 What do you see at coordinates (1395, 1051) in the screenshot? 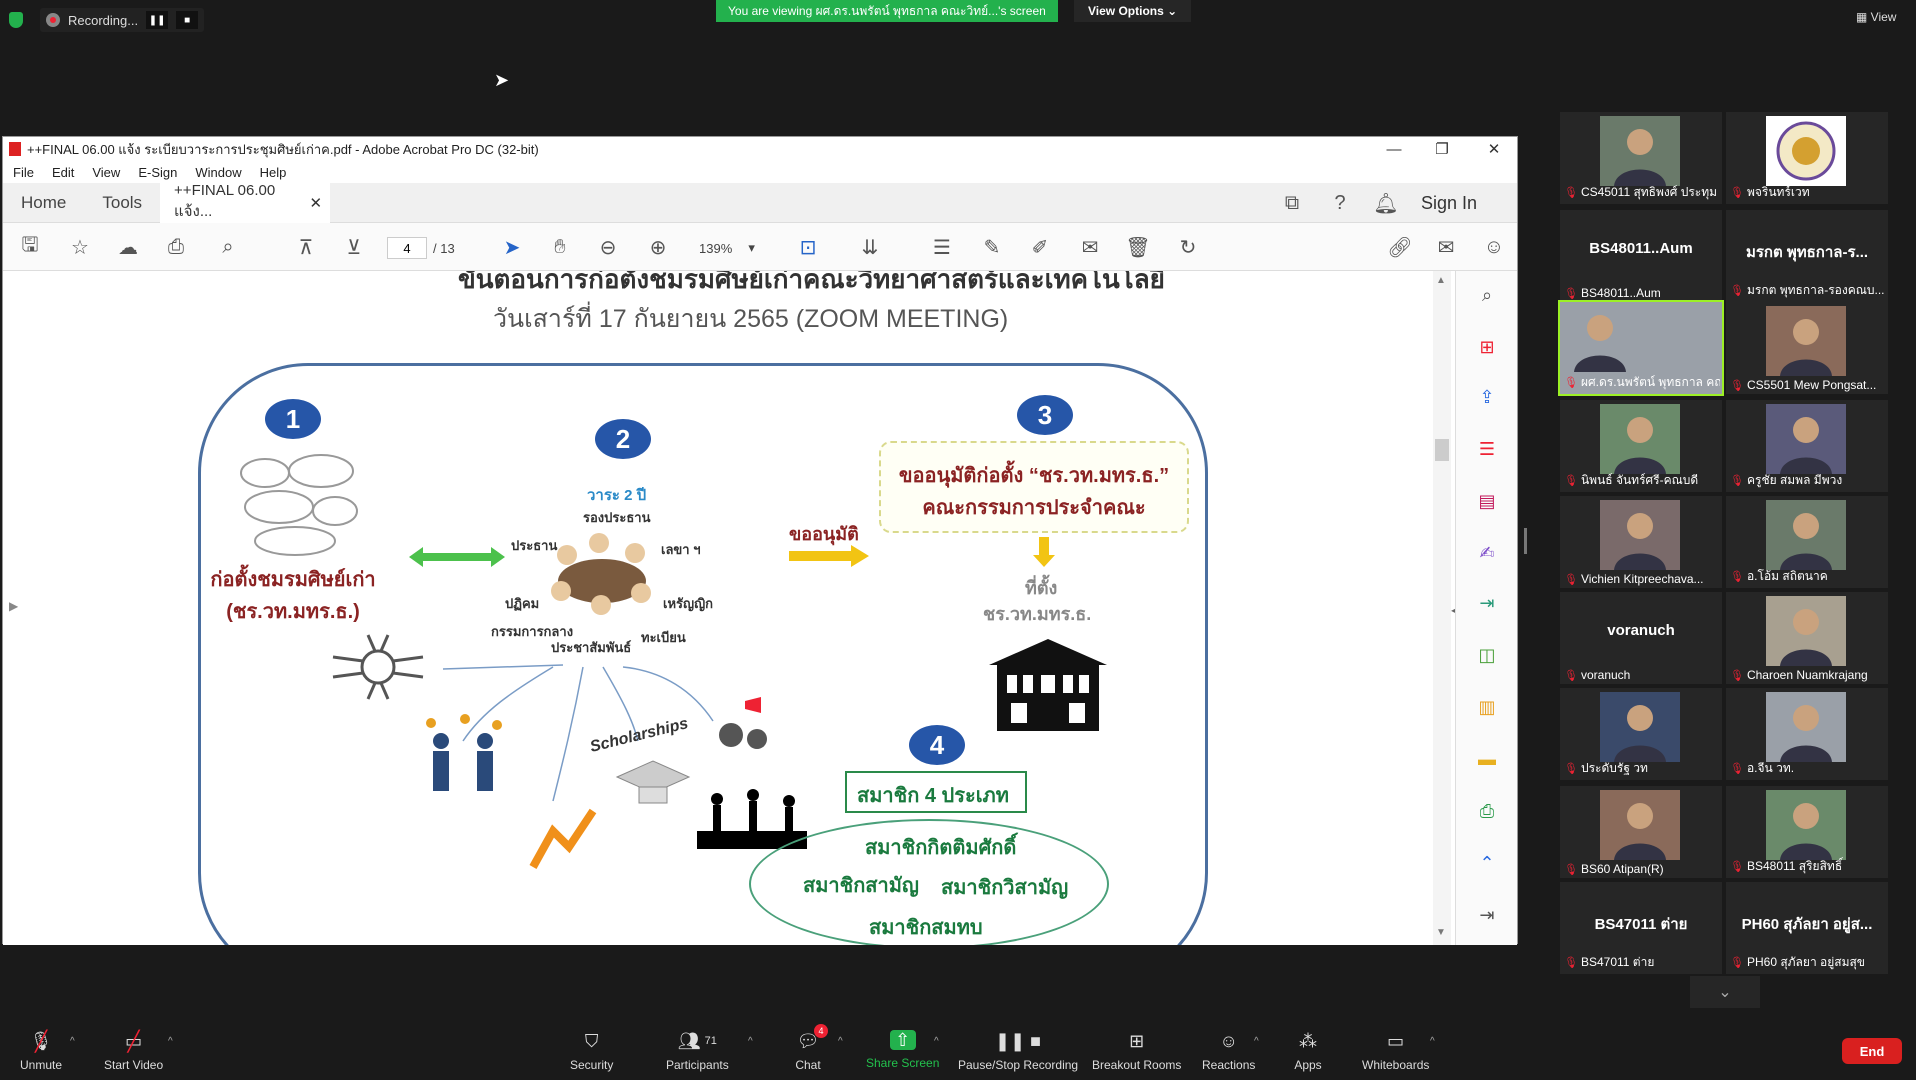
I see `whiteboards-button: ▭ Whiteboards` at bounding box center [1395, 1051].